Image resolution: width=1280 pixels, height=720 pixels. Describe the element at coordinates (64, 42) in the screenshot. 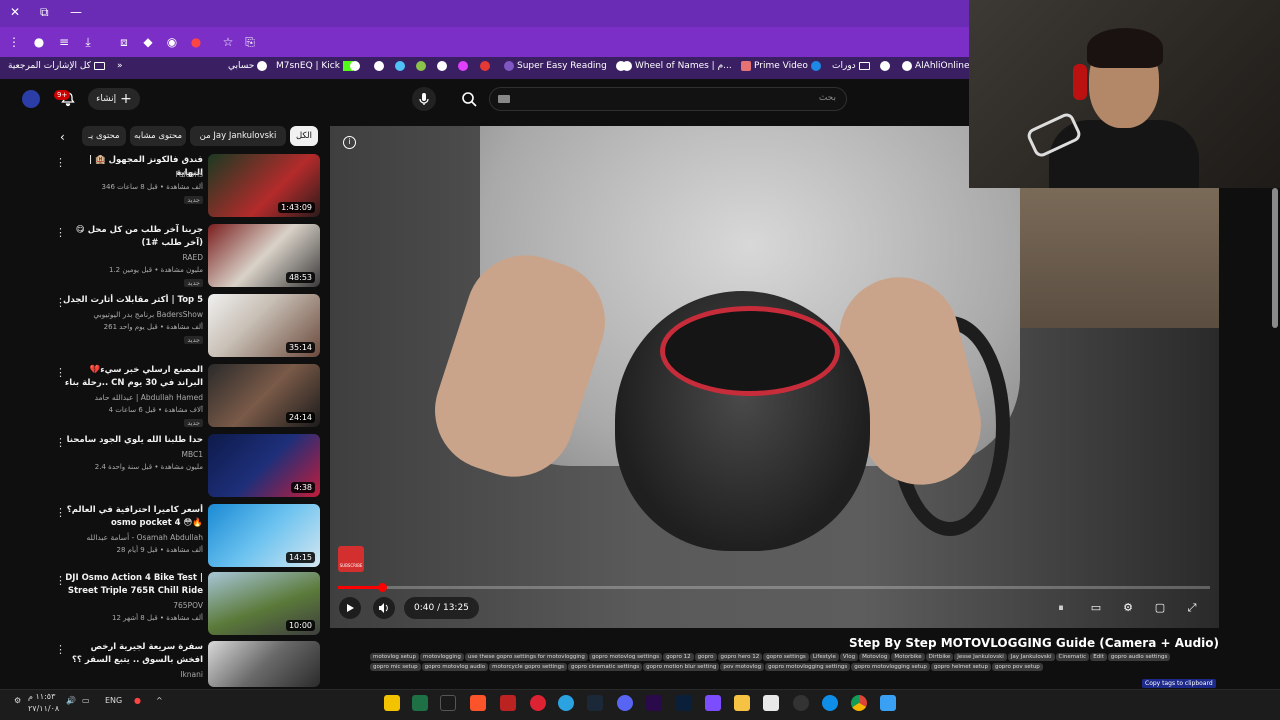

I see `playlist-icon: ≡` at that location.